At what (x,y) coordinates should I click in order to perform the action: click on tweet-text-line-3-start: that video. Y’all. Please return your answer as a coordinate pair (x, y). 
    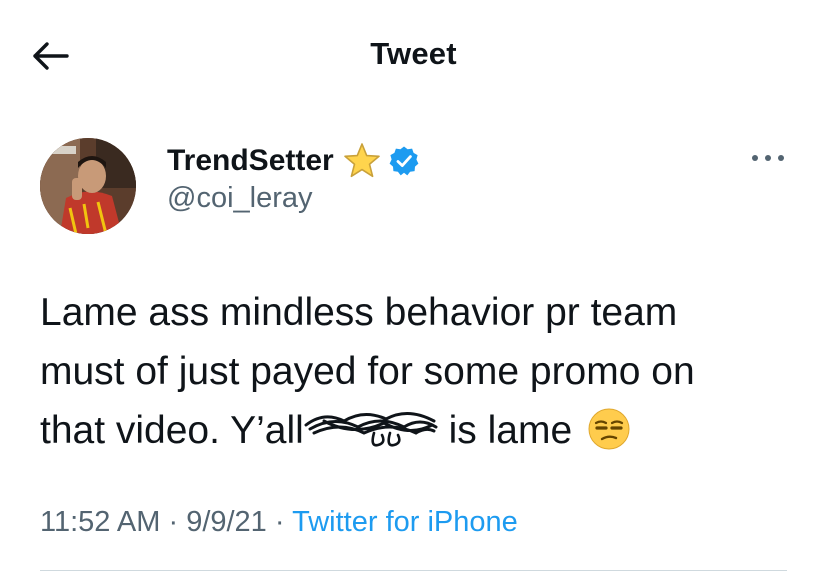
    Looking at the image, I should click on (172, 430).